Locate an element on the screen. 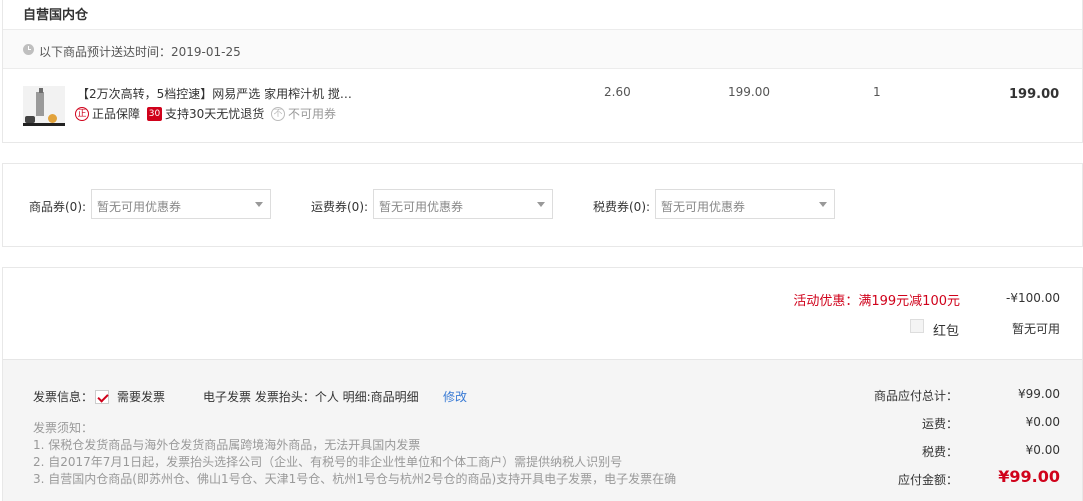  goods-coupon-select: 暂无可用优惠券 is located at coordinates (181, 204).